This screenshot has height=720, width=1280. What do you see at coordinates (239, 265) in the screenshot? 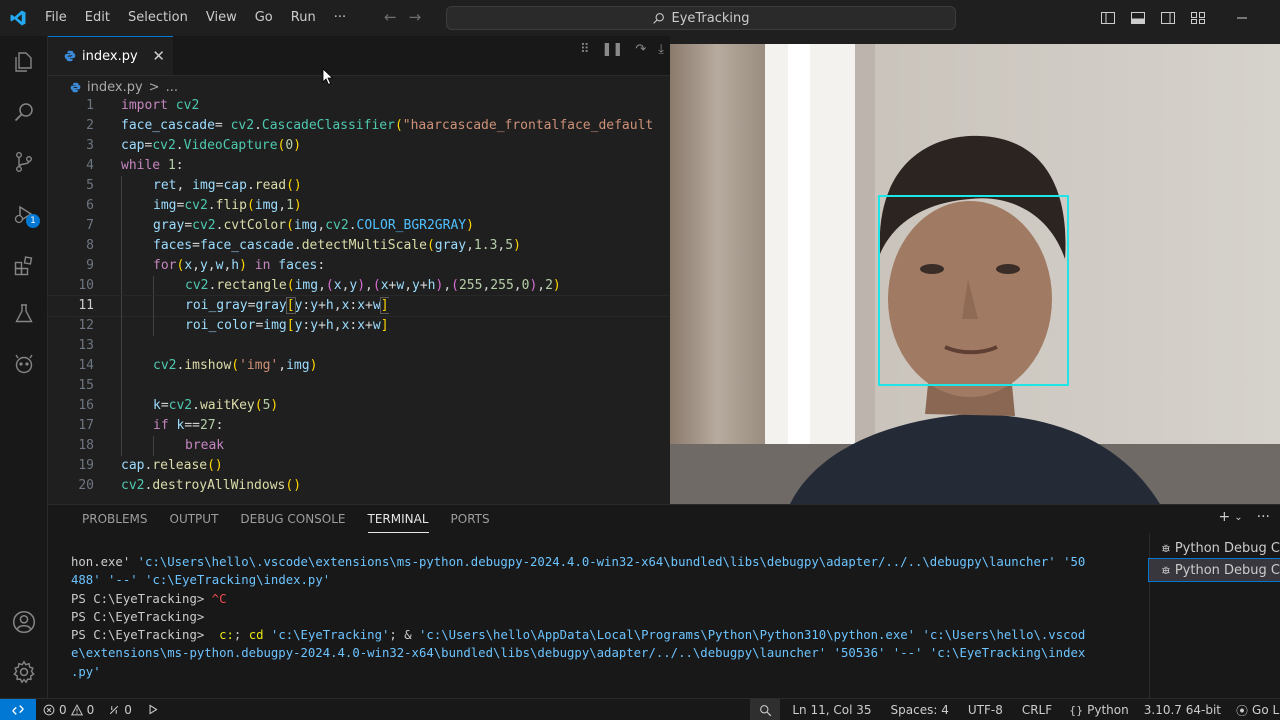
I see `code-text: for(x,y,w,h) in faces:` at bounding box center [239, 265].